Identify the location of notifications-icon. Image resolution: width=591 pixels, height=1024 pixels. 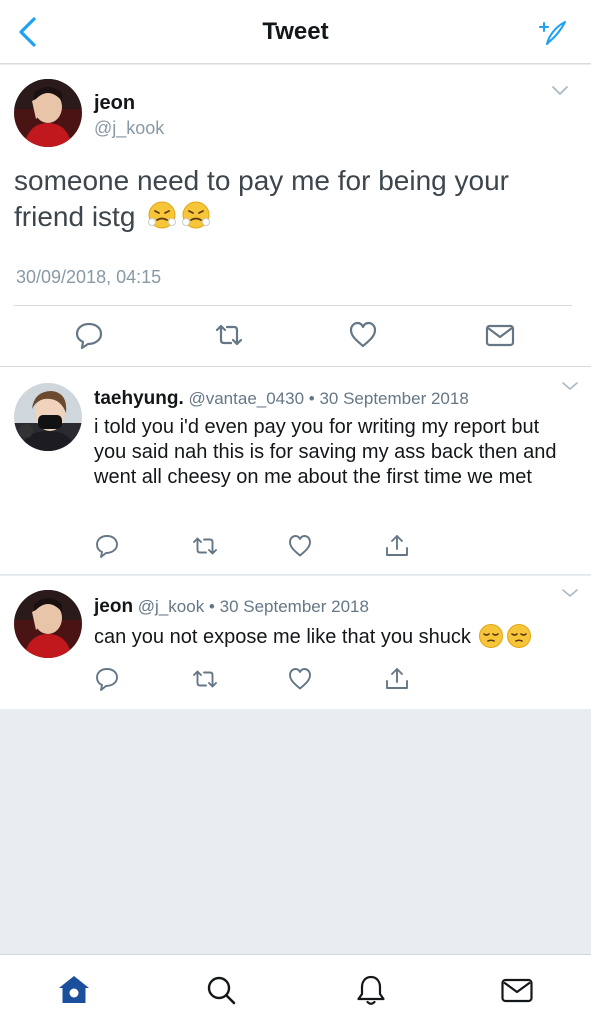
(371, 990).